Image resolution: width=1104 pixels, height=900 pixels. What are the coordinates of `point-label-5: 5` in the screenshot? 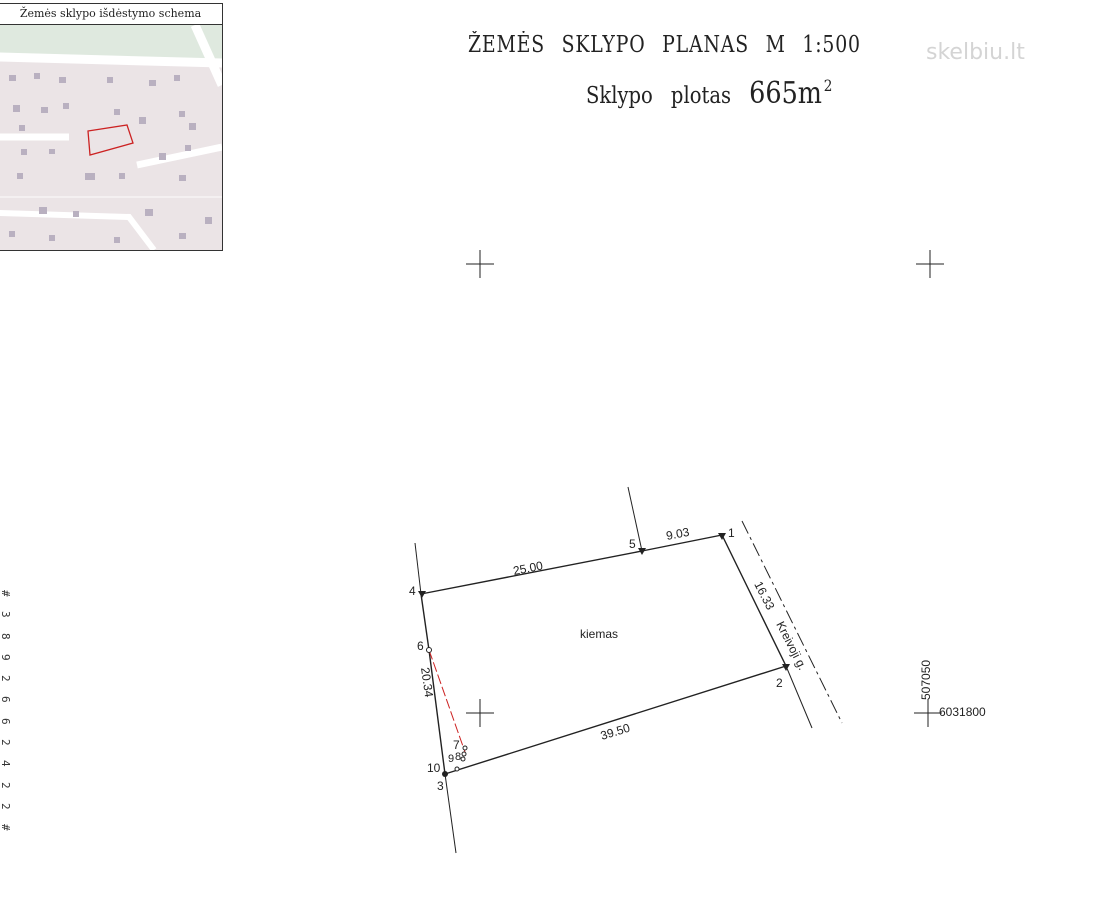 It's located at (632, 544).